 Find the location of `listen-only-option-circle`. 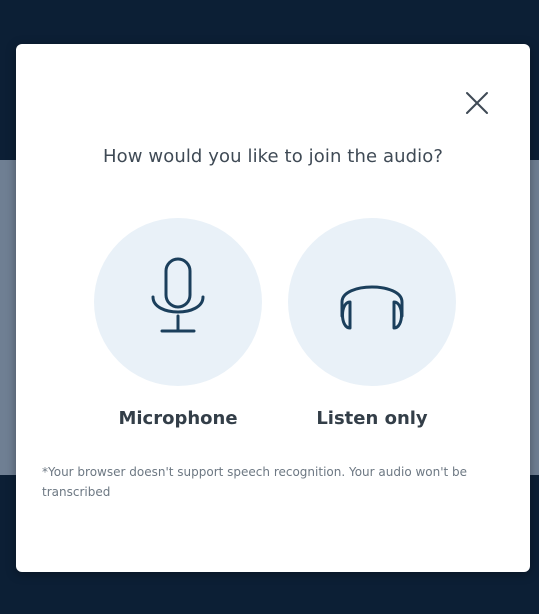

listen-only-option-circle is located at coordinates (372, 302).